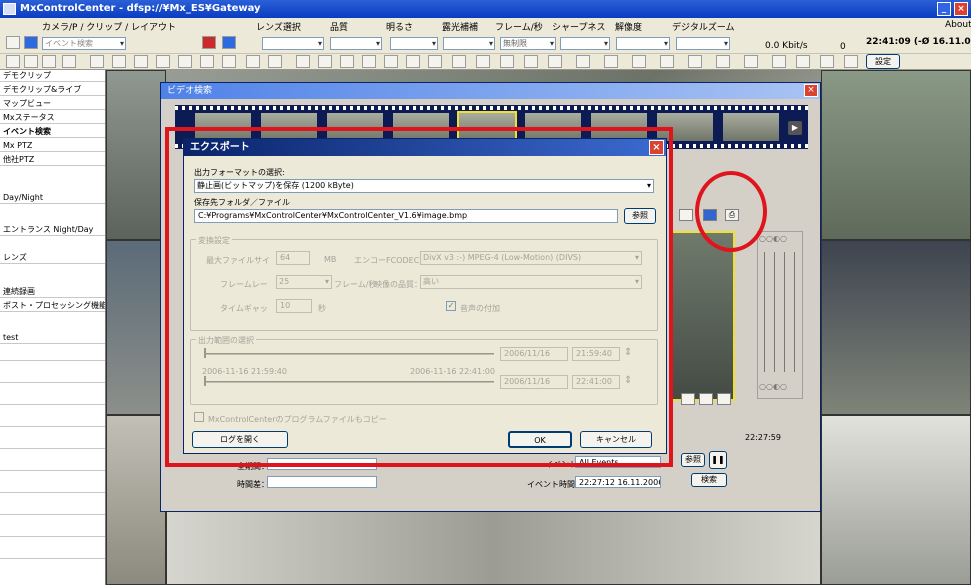  Describe the element at coordinates (706, 399) in the screenshot. I see `frame-play-icon` at that location.